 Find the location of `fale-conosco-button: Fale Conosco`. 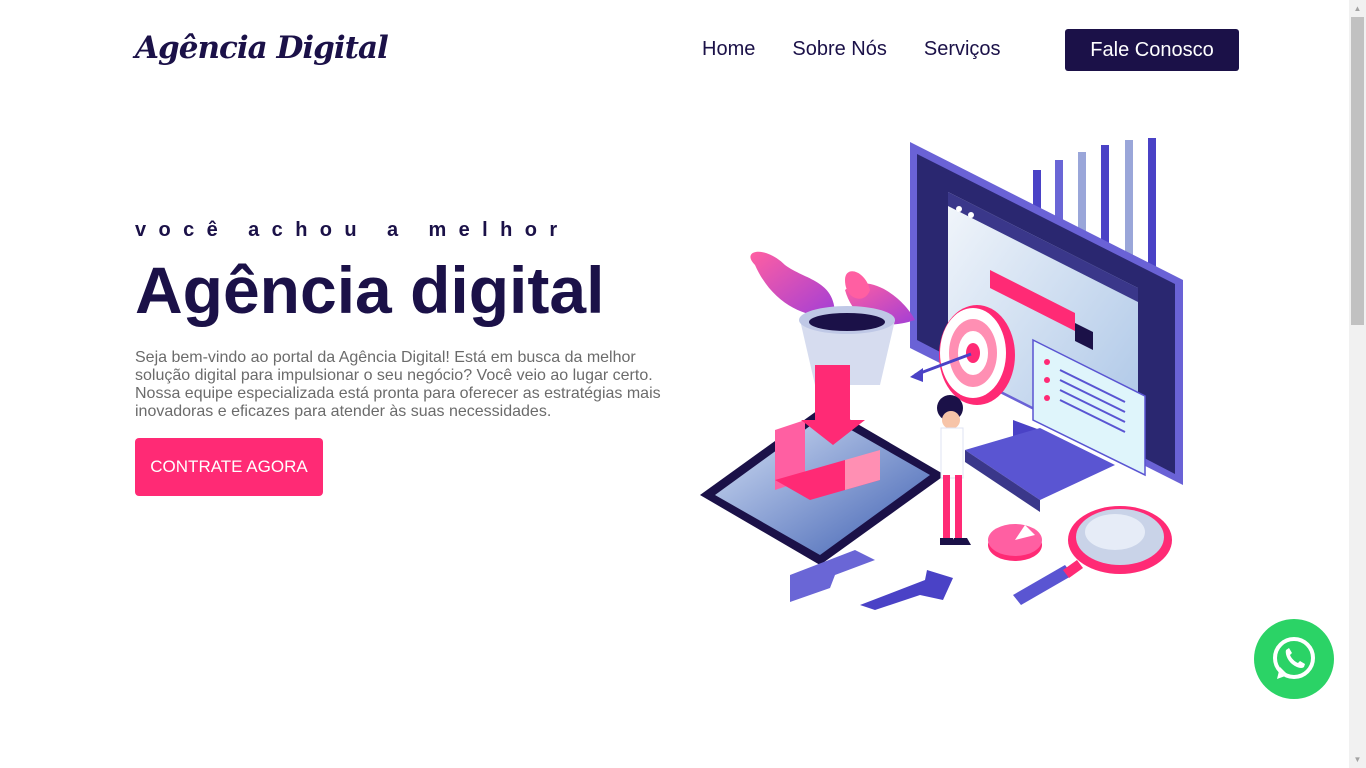

fale-conosco-button: Fale Conosco is located at coordinates (1152, 50).